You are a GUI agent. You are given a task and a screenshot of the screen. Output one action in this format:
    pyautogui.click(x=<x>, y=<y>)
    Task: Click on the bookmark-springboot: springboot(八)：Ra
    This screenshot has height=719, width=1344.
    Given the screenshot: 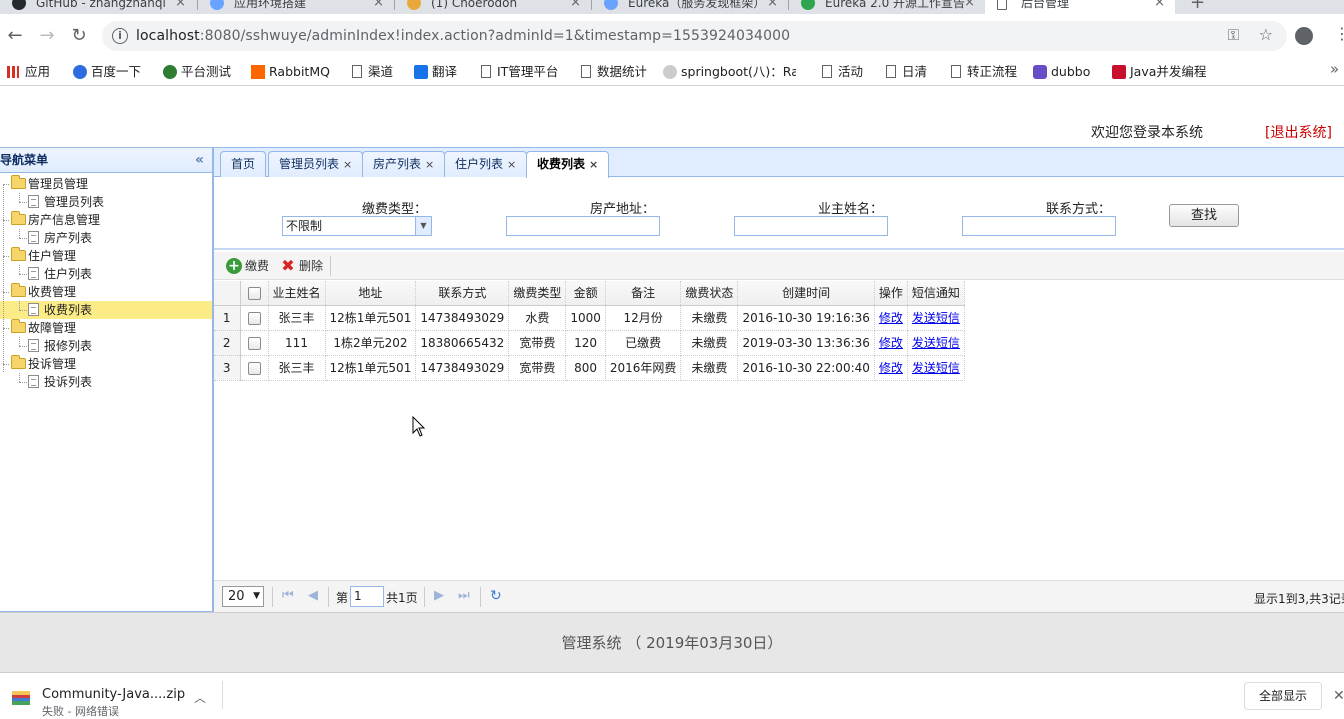 What is the action you would take?
    pyautogui.click(x=729, y=72)
    